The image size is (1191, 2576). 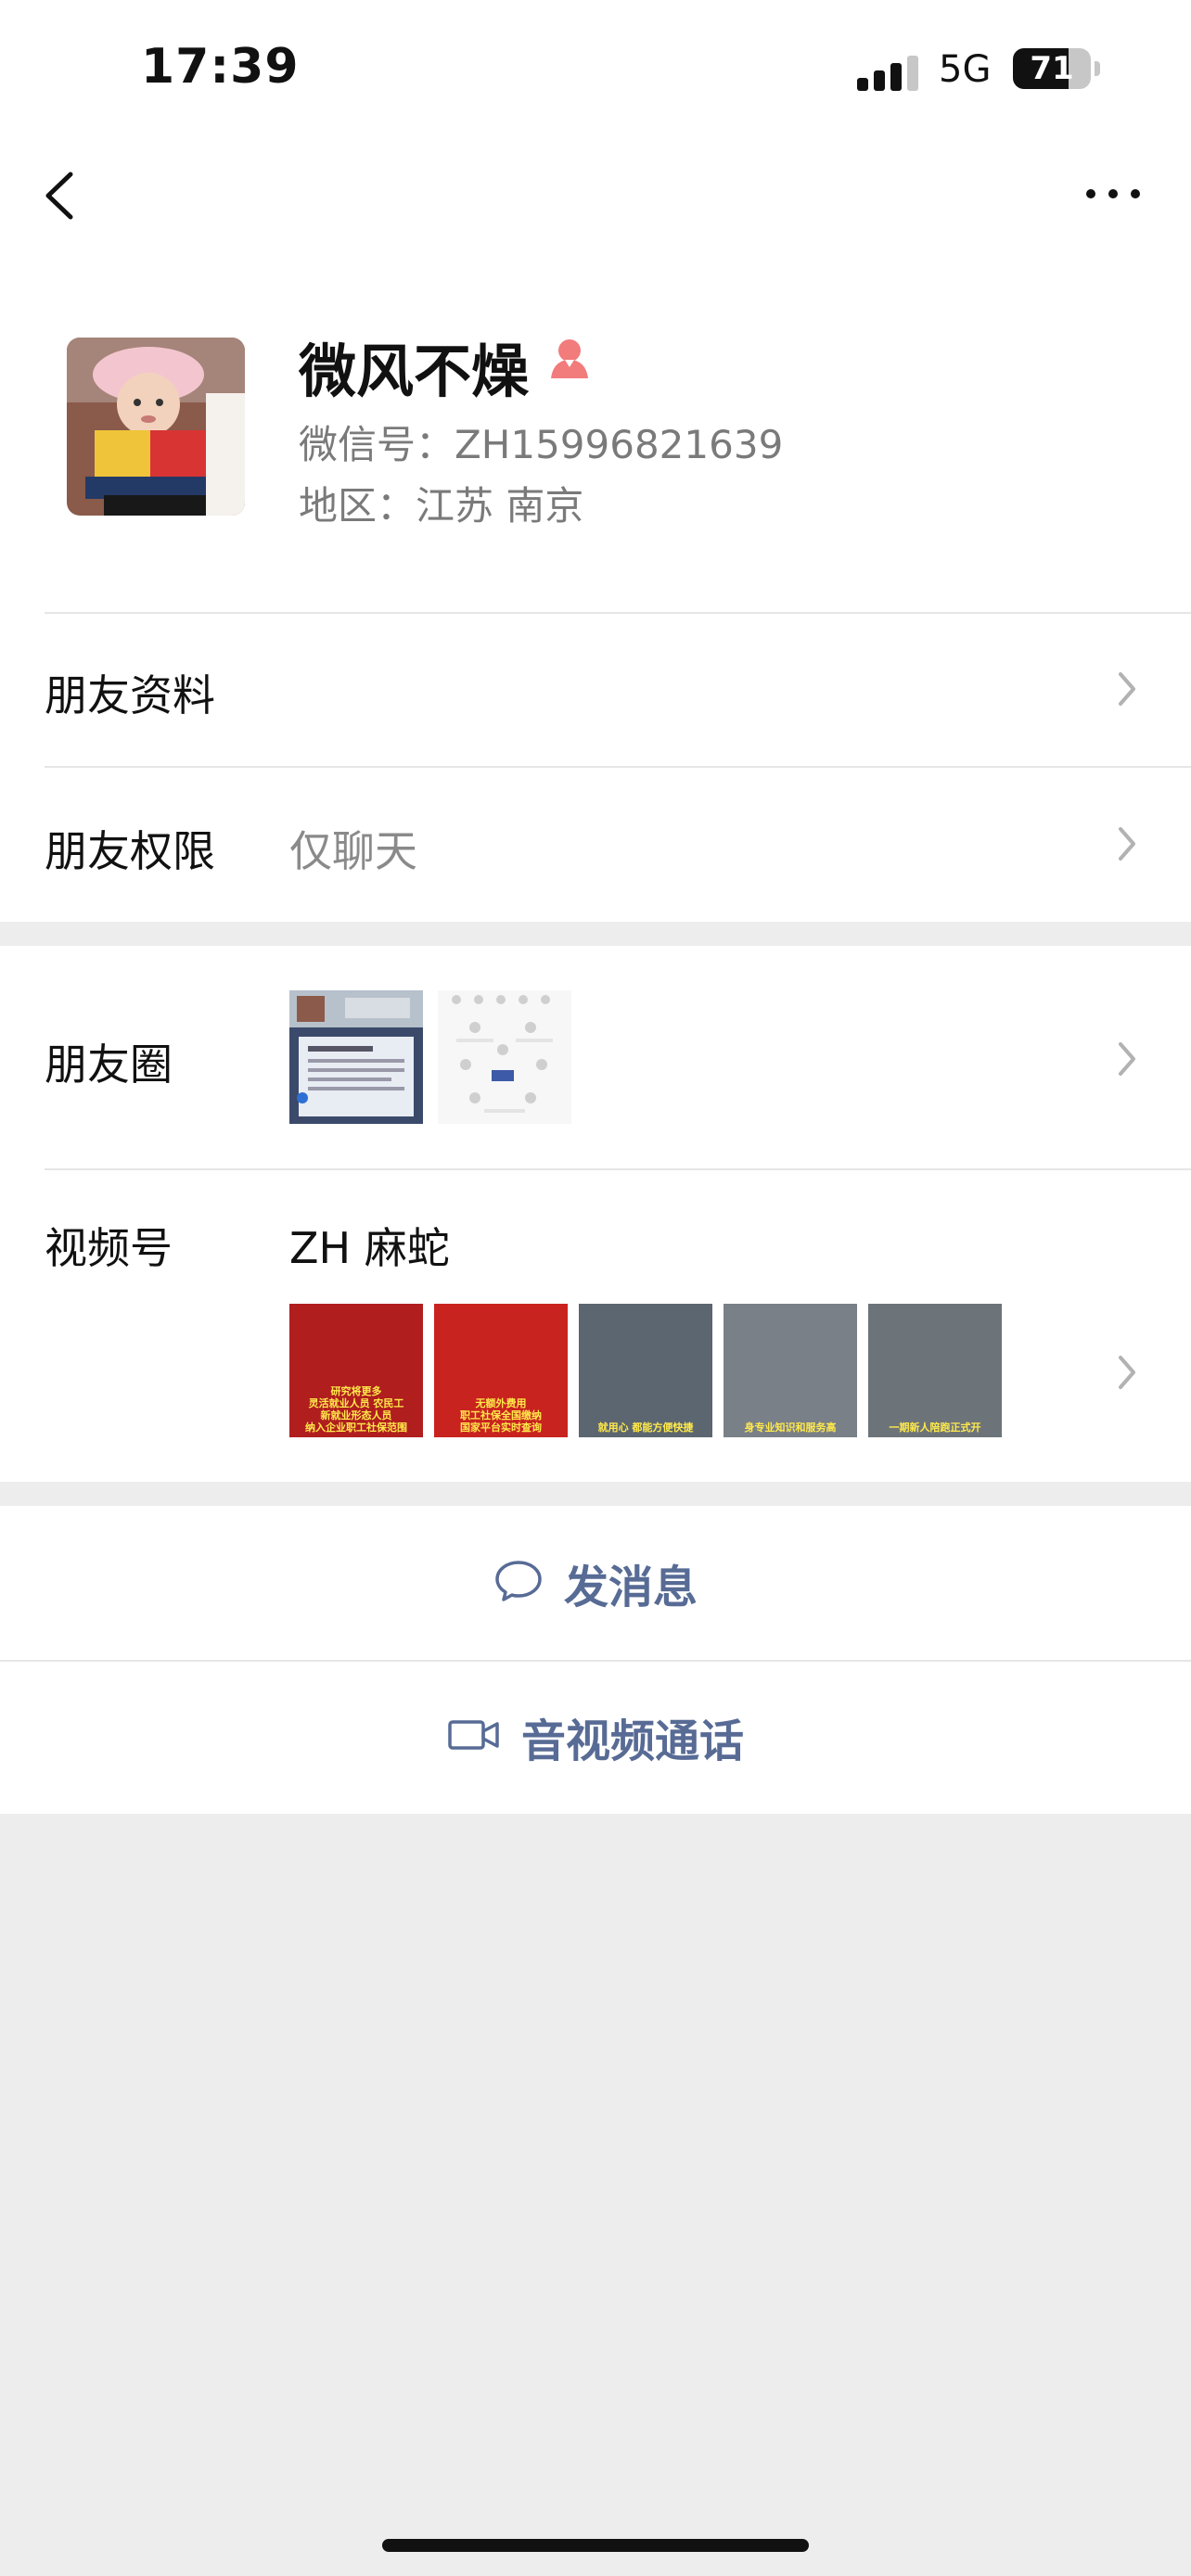 I want to click on more-options-icon, so click(x=1113, y=194).